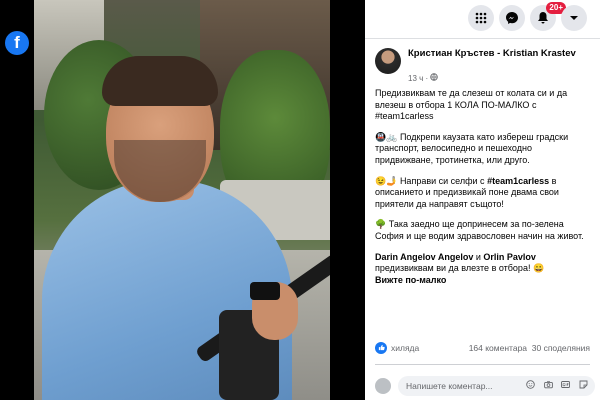 This screenshot has width=600, height=400. I want to click on comments-count: 164 коментара, so click(498, 348).